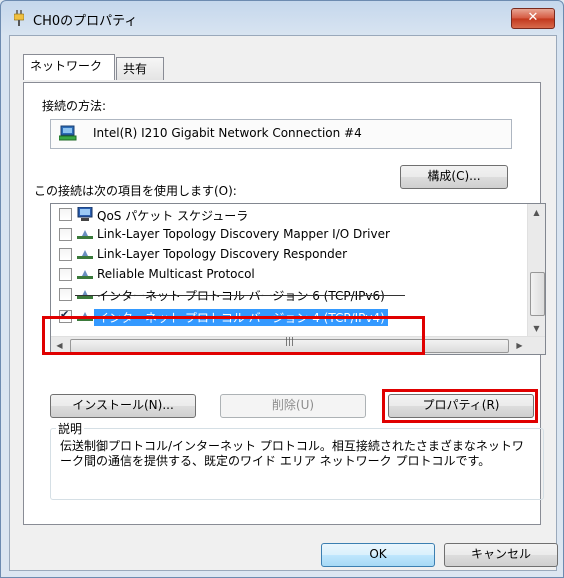  I want to click on close-icon: ✕, so click(533, 17).